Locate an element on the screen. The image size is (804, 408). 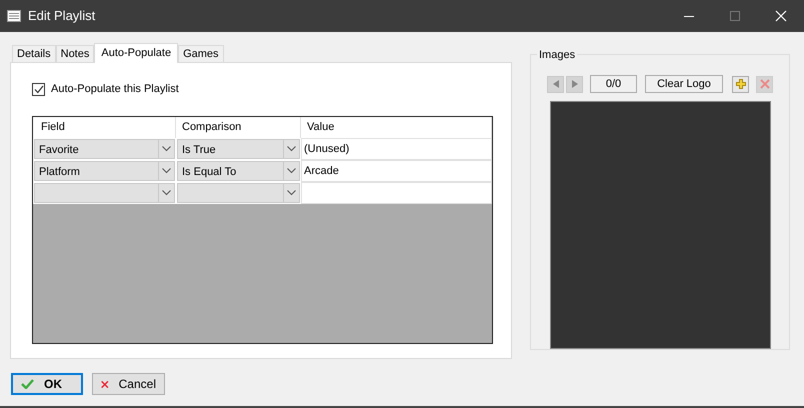
previous-button is located at coordinates (555, 84).